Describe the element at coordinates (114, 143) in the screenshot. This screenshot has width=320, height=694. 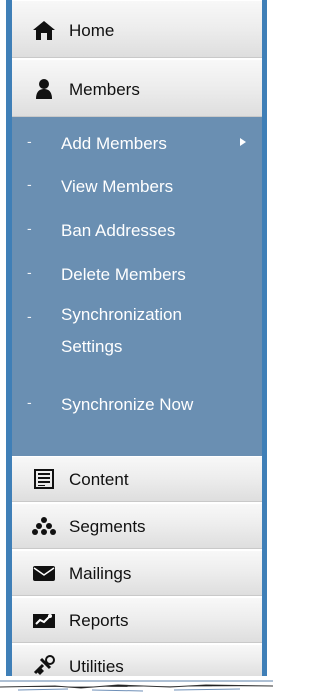
I see `submenu-label-add-members: Add Members` at that location.